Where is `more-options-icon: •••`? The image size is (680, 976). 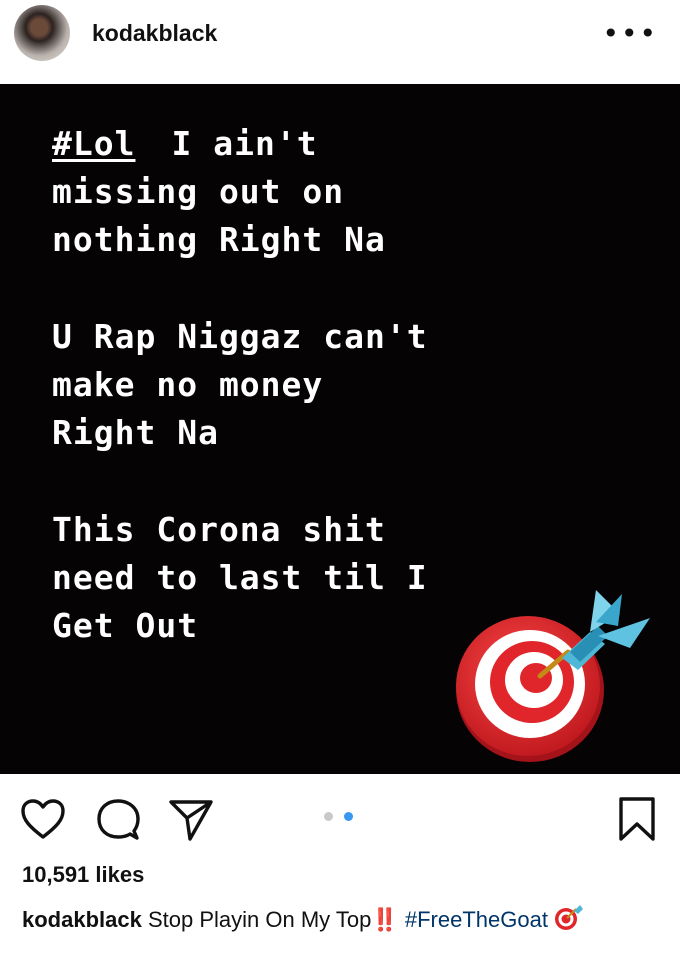
more-options-icon: ••• is located at coordinates (630, 34).